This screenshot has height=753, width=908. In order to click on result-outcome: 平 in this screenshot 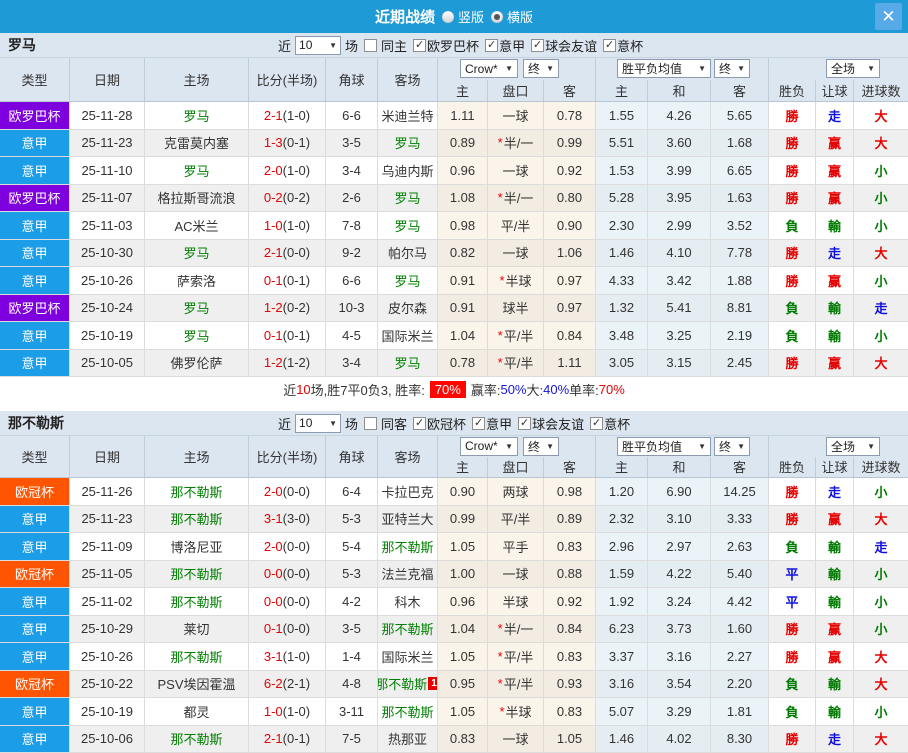, I will do `click(792, 574)`.